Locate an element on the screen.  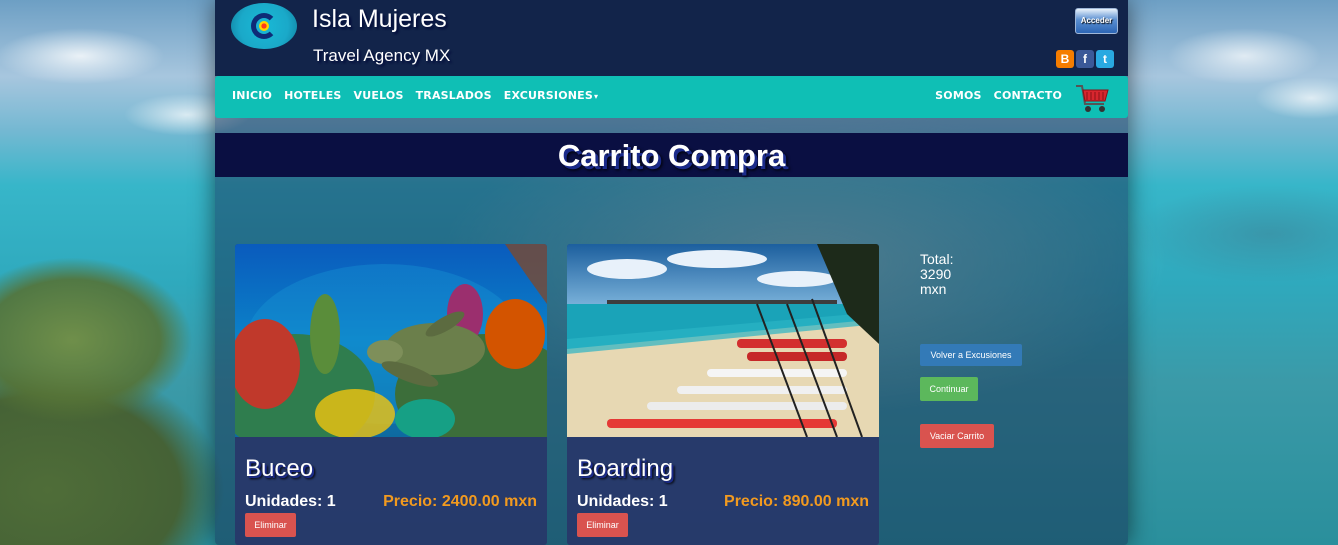
caret-down-icon: ▾ is located at coordinates (596, 96).